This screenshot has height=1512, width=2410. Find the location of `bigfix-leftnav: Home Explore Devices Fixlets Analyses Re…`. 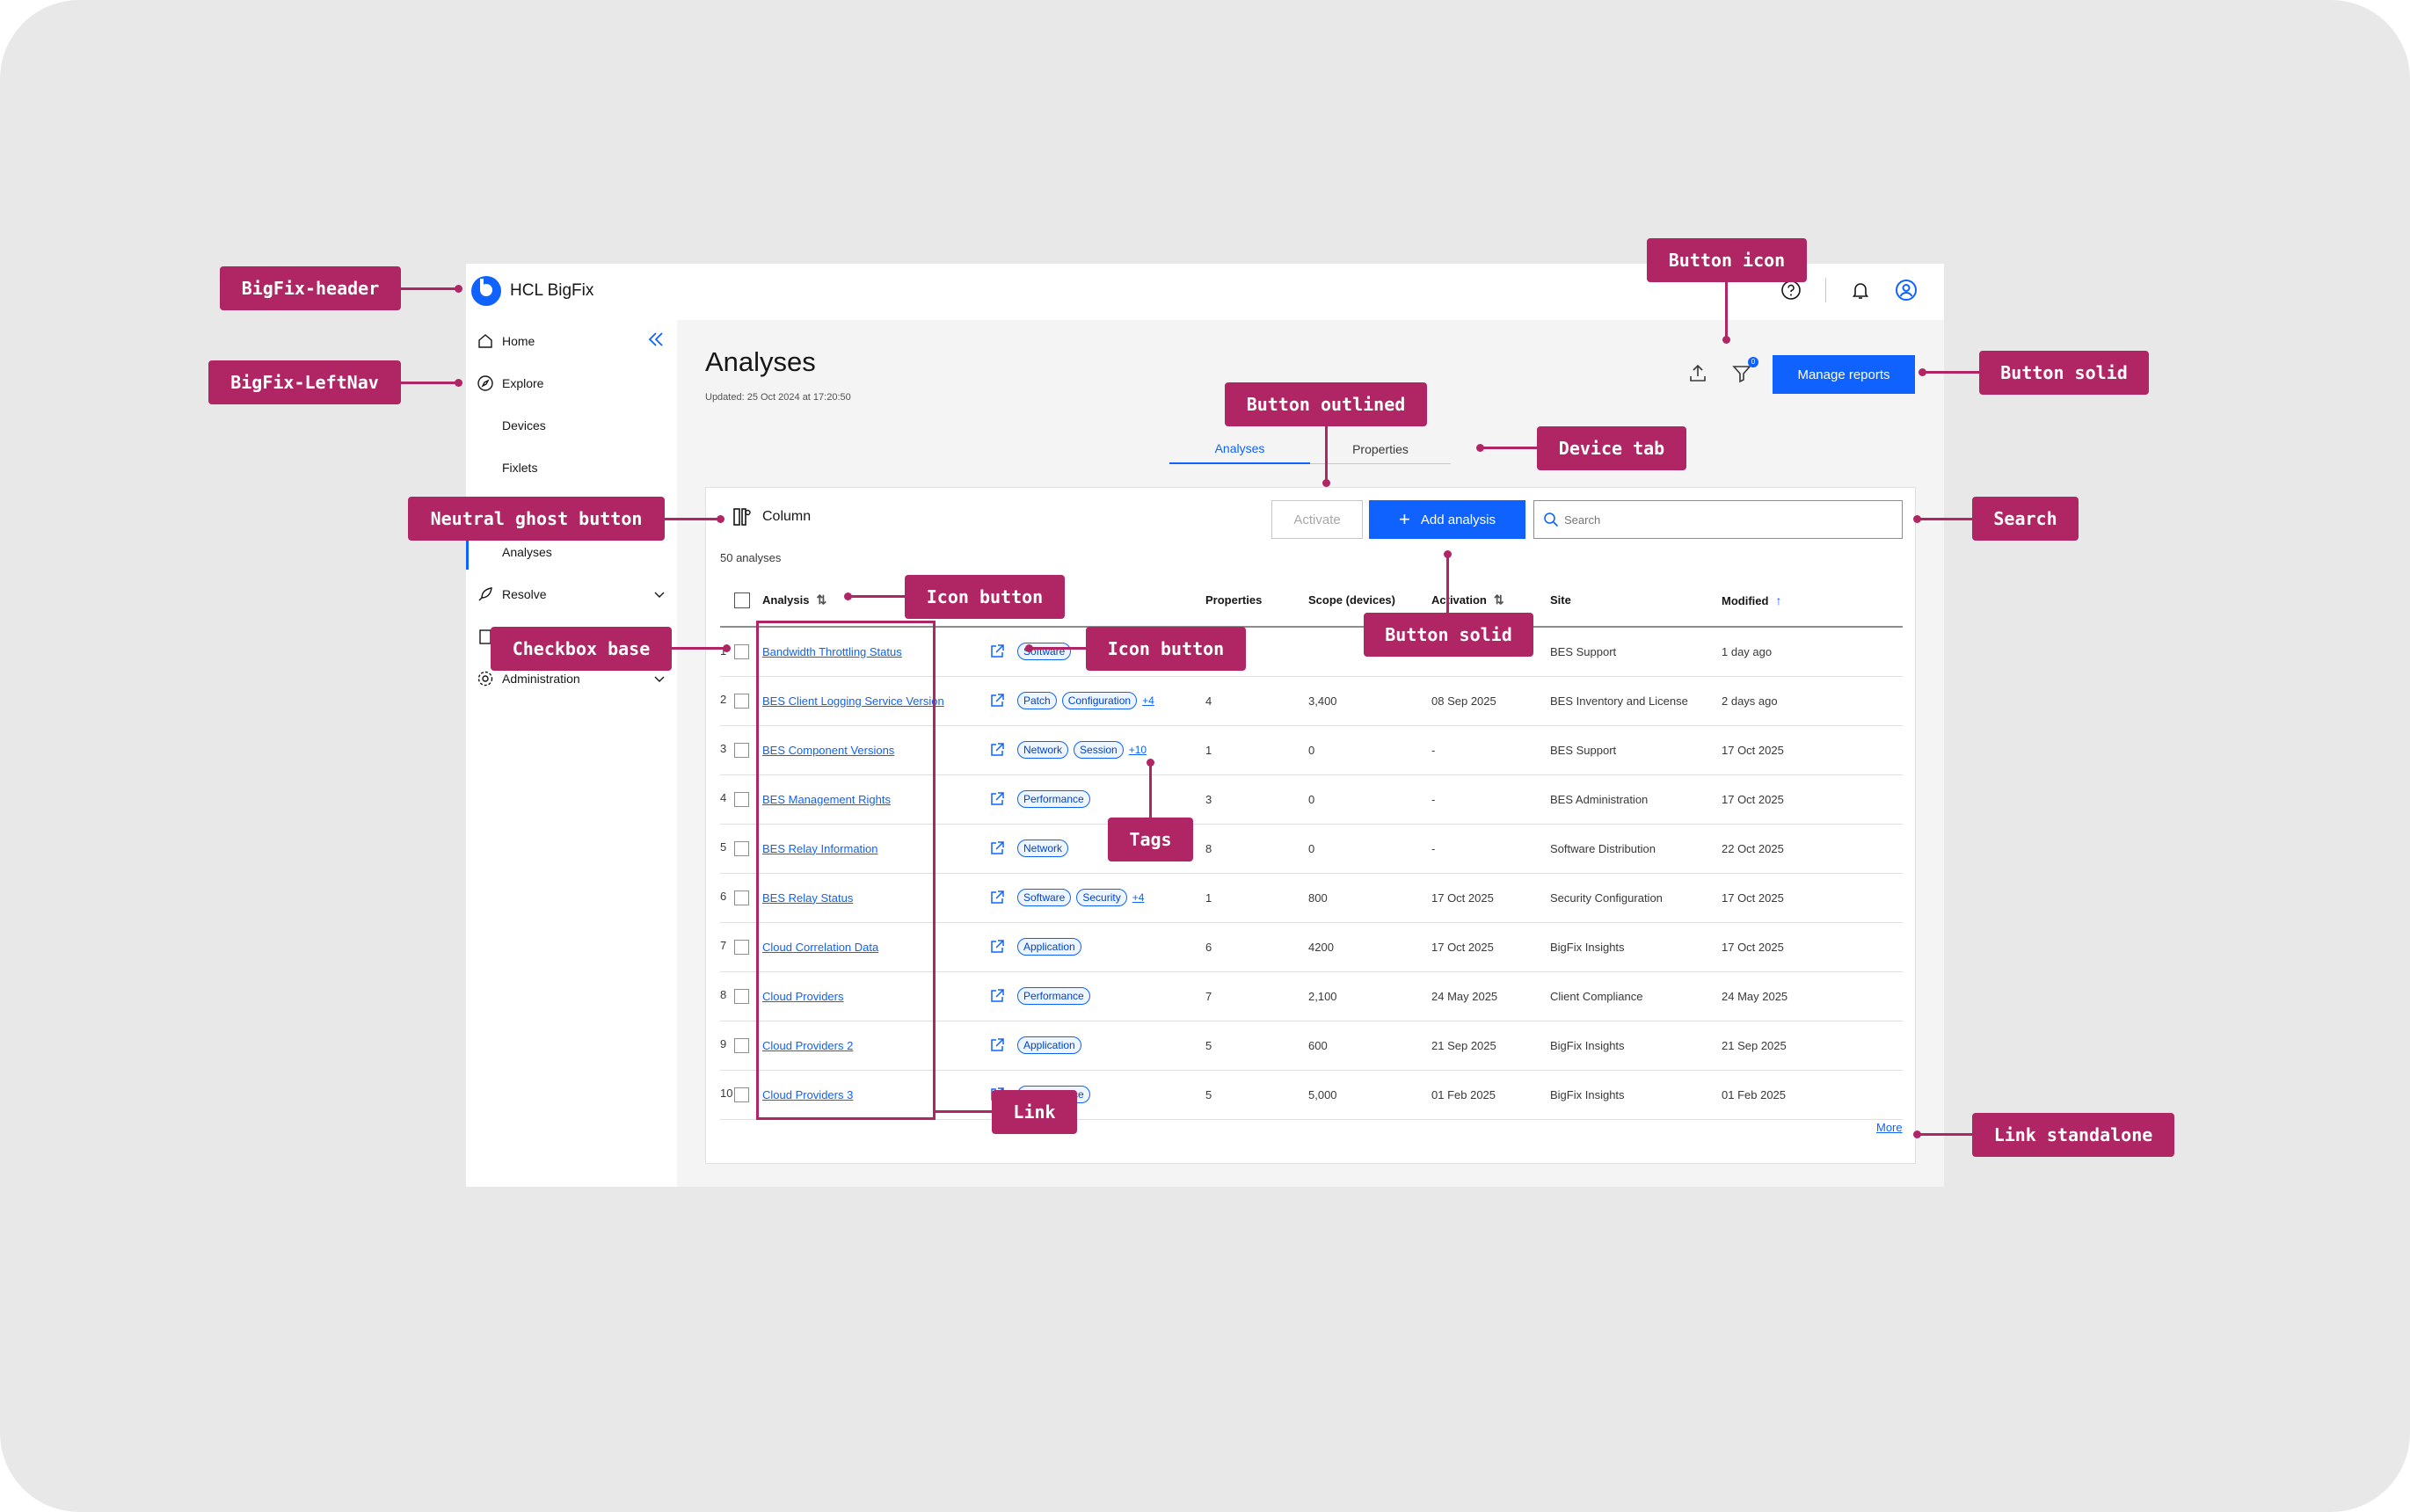

bigfix-leftnav: Home Explore Devices Fixlets Analyses Re… is located at coordinates (571, 754).